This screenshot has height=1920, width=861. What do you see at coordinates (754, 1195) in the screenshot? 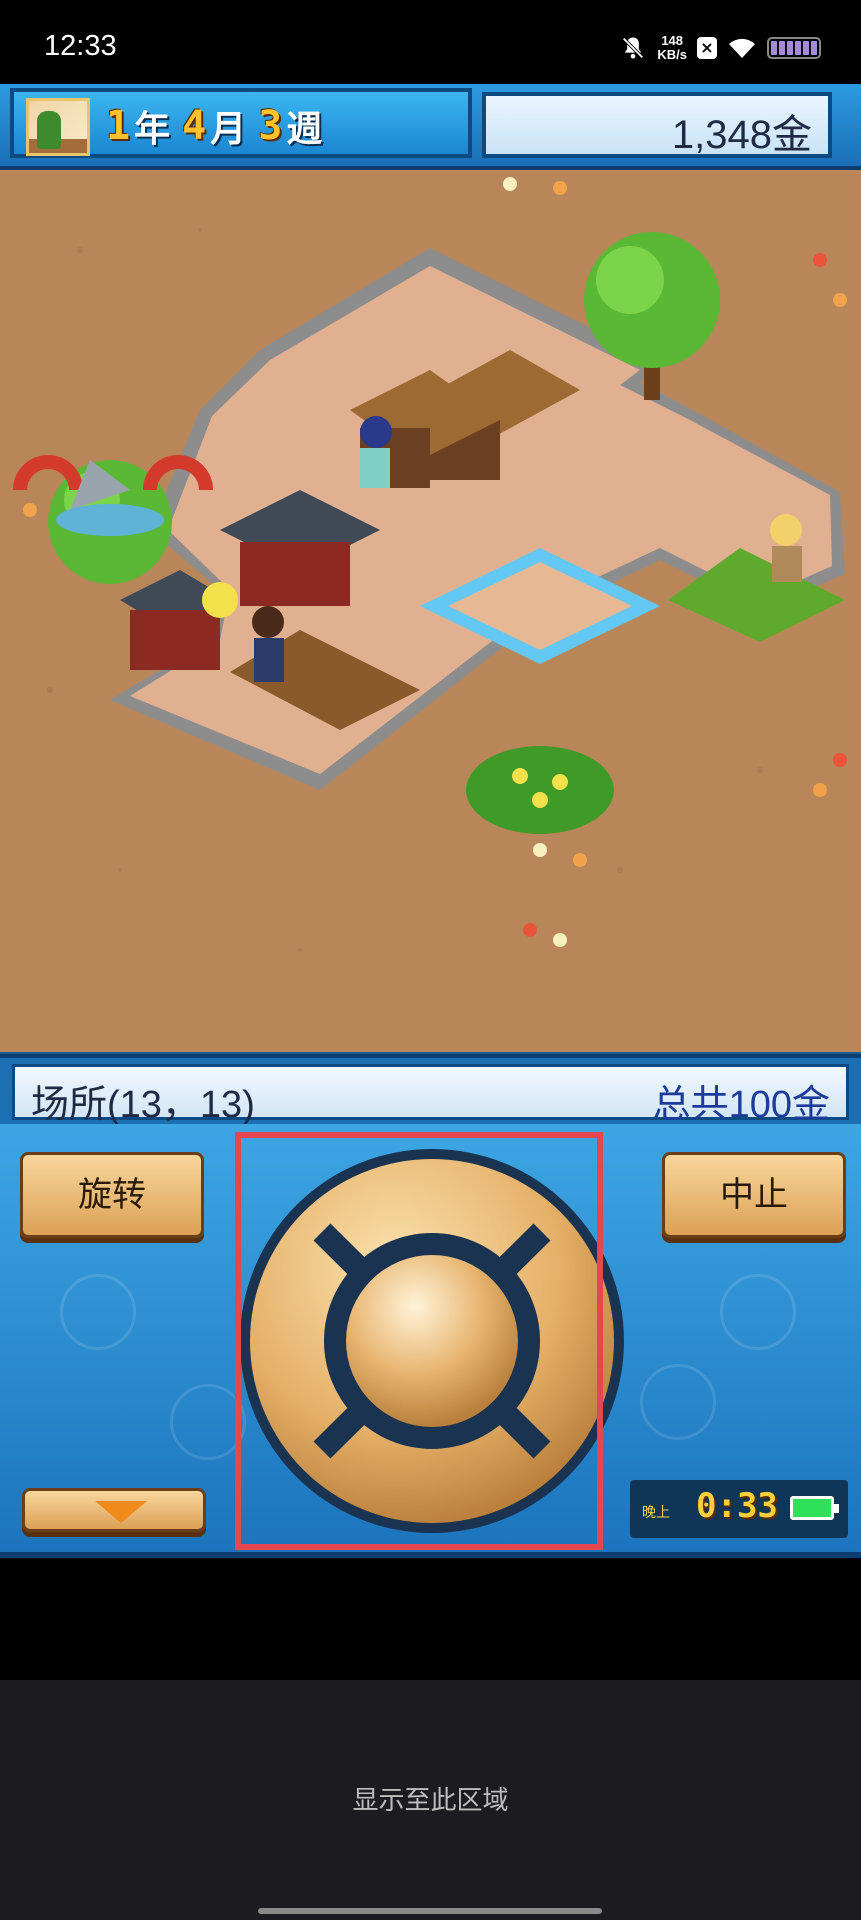
I see `stop-button: 中止` at bounding box center [754, 1195].